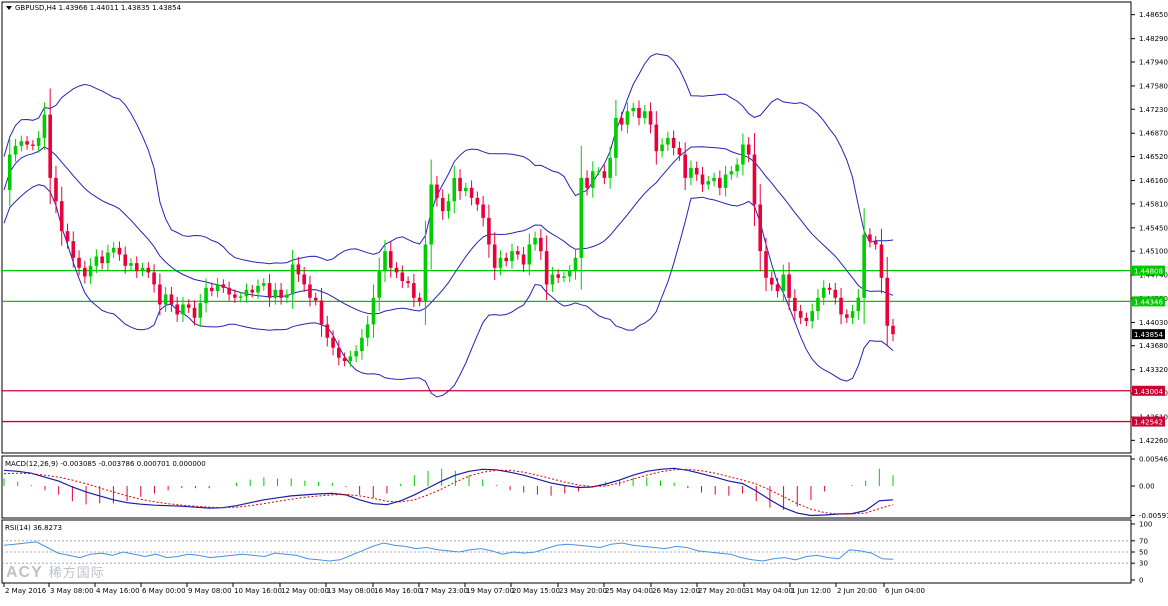 The image size is (1168, 606). What do you see at coordinates (1143, 564) in the screenshot?
I see `rsi-tick-label: 30` at bounding box center [1143, 564].